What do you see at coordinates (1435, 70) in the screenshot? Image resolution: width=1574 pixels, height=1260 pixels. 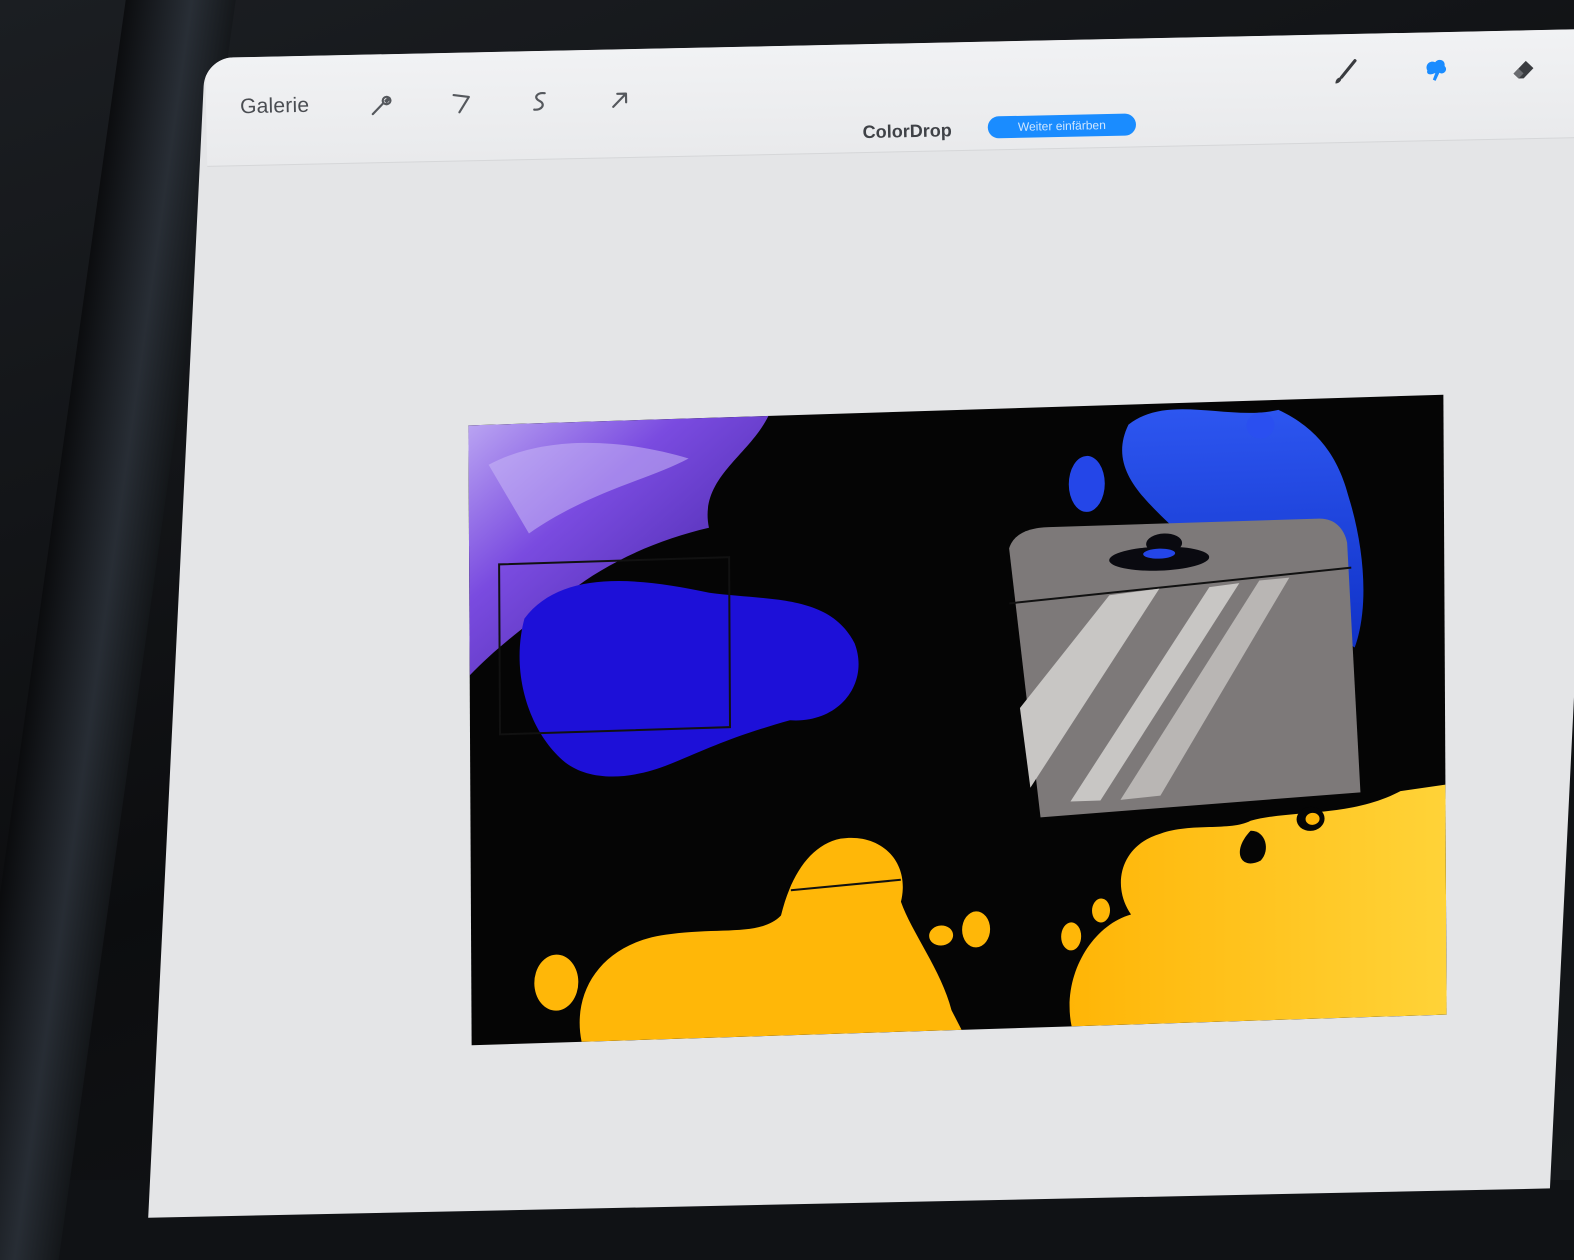 I see `smudge-icon` at bounding box center [1435, 70].